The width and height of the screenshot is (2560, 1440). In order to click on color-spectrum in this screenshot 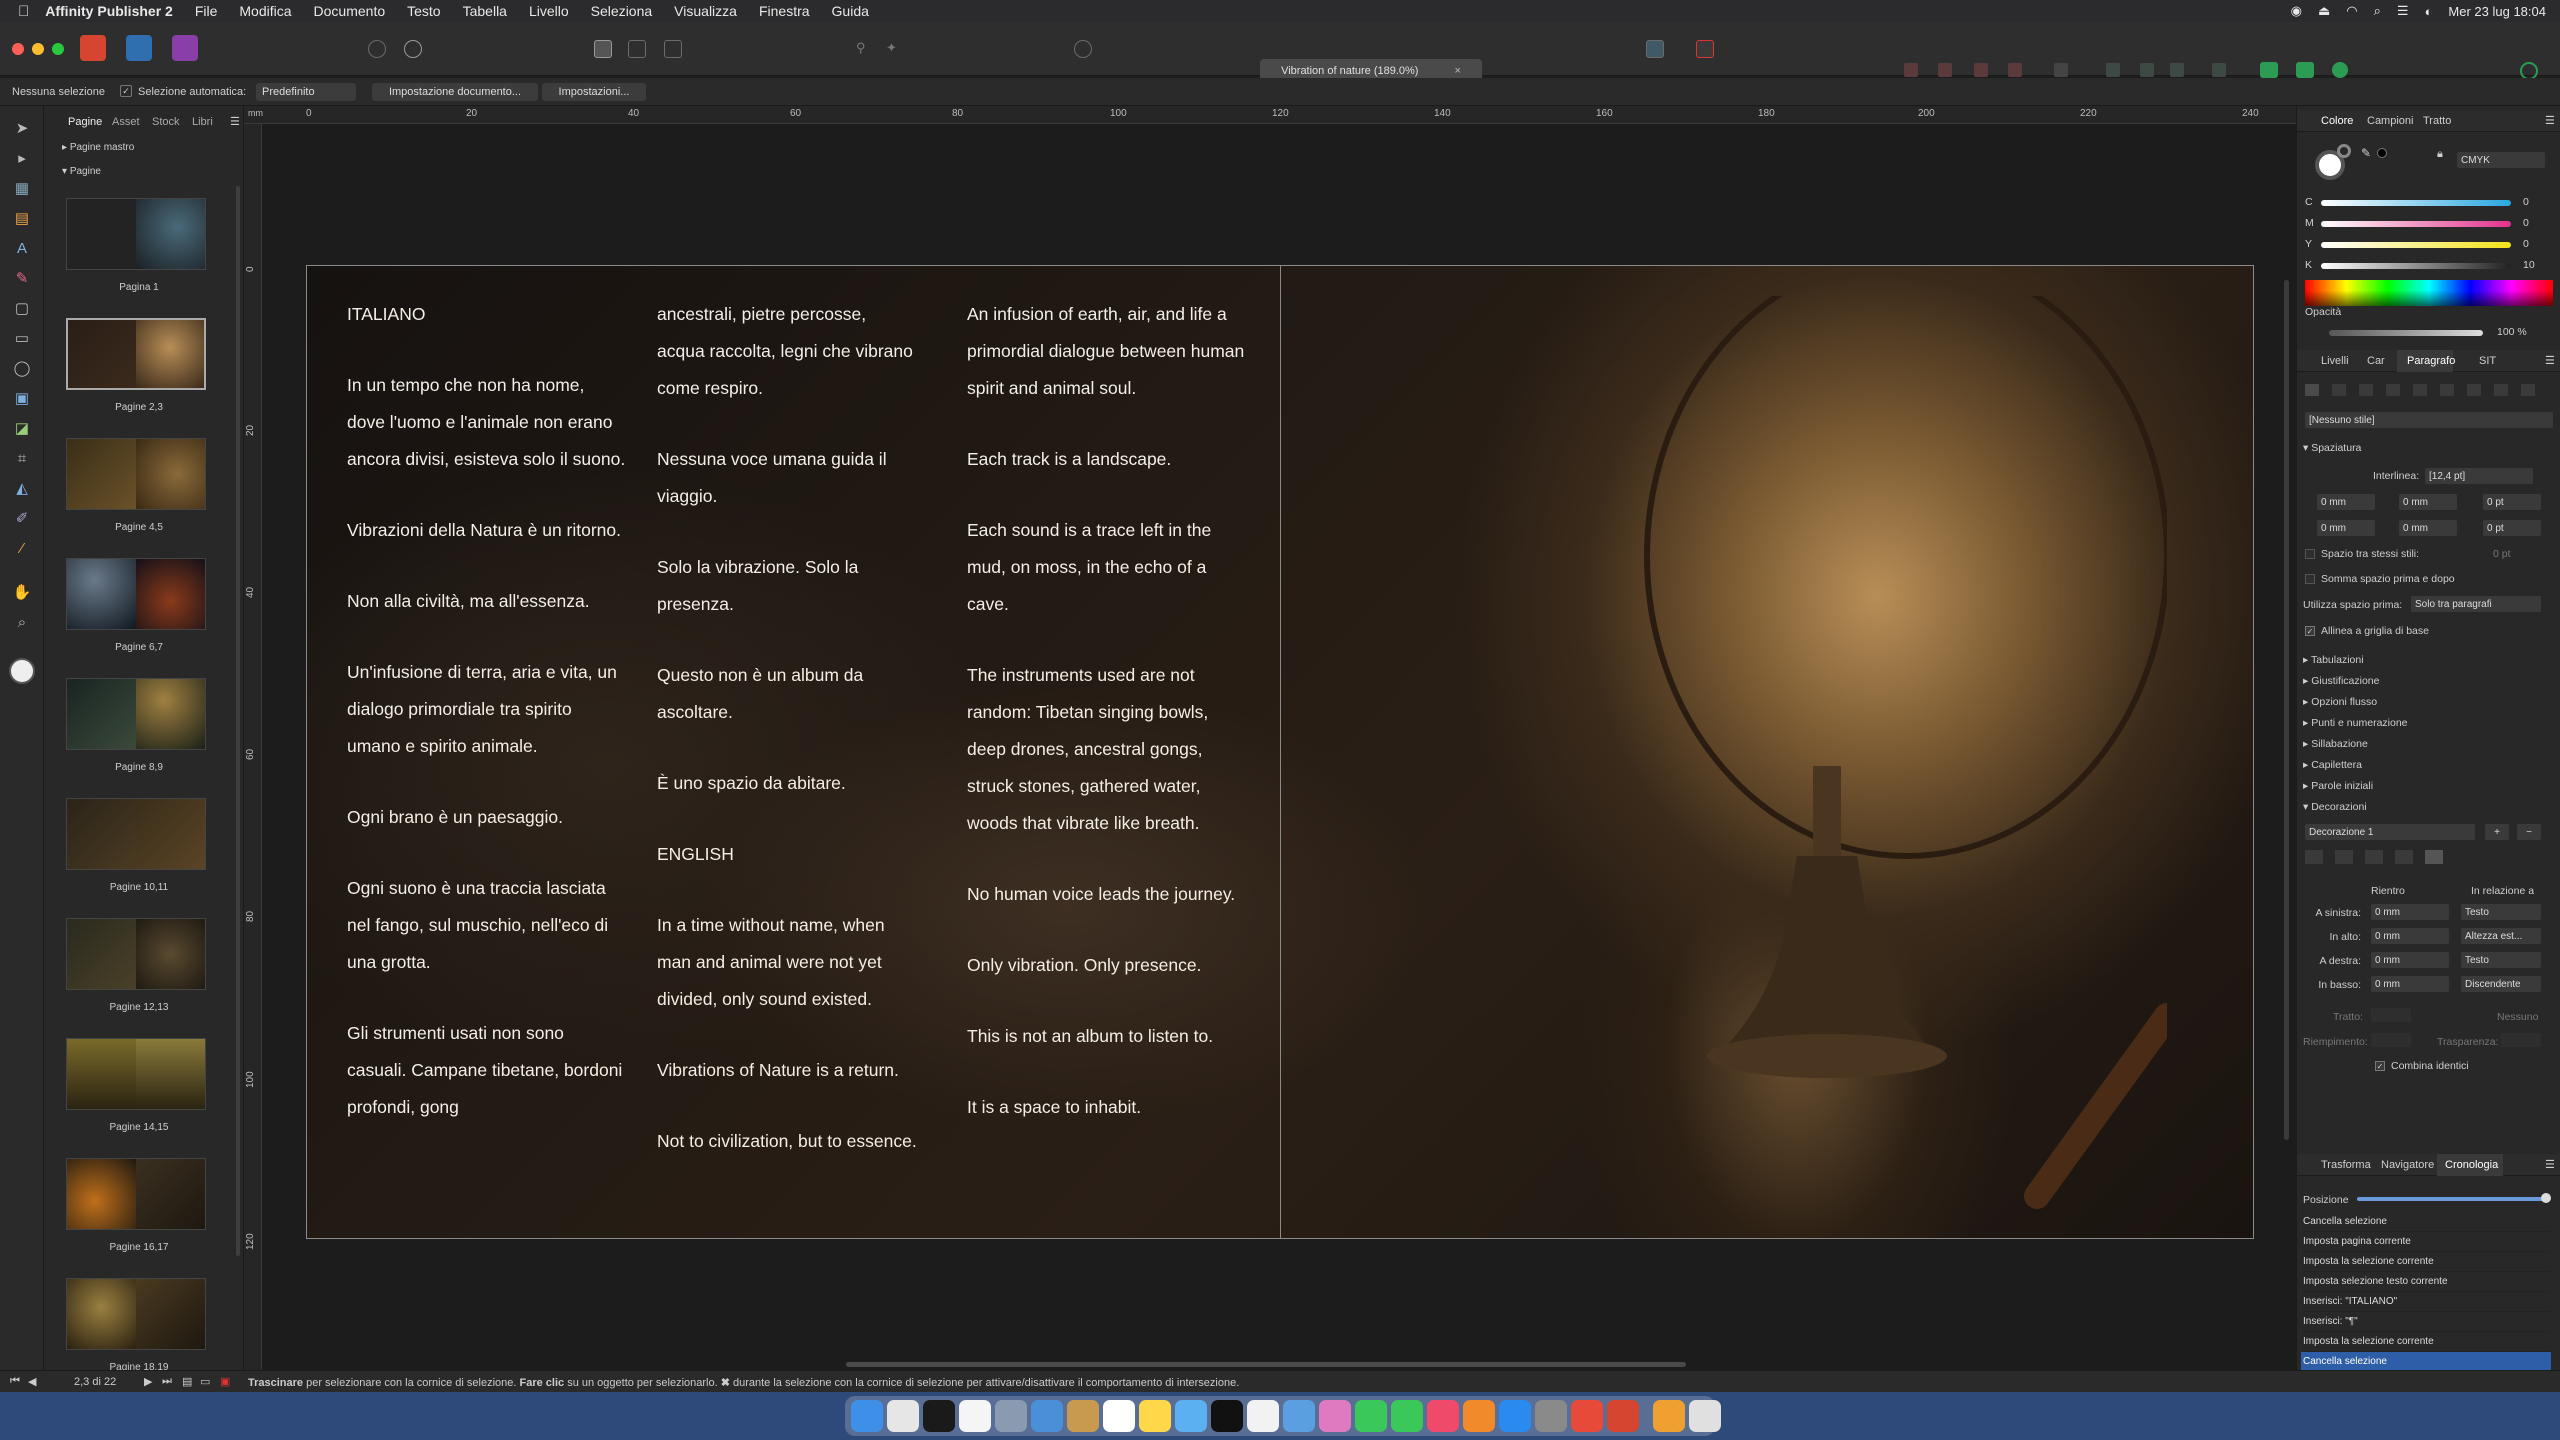, I will do `click(2429, 293)`.